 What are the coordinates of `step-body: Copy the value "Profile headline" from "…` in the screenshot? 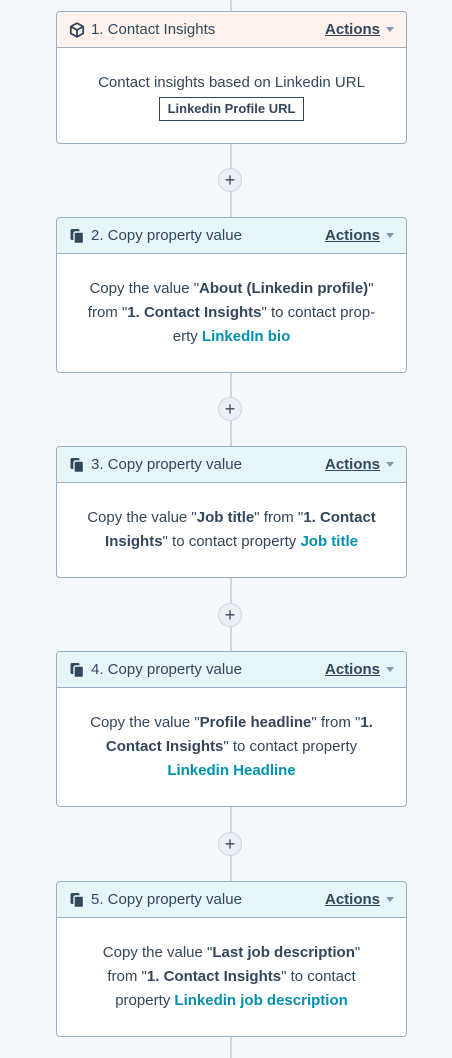 It's located at (231, 747).